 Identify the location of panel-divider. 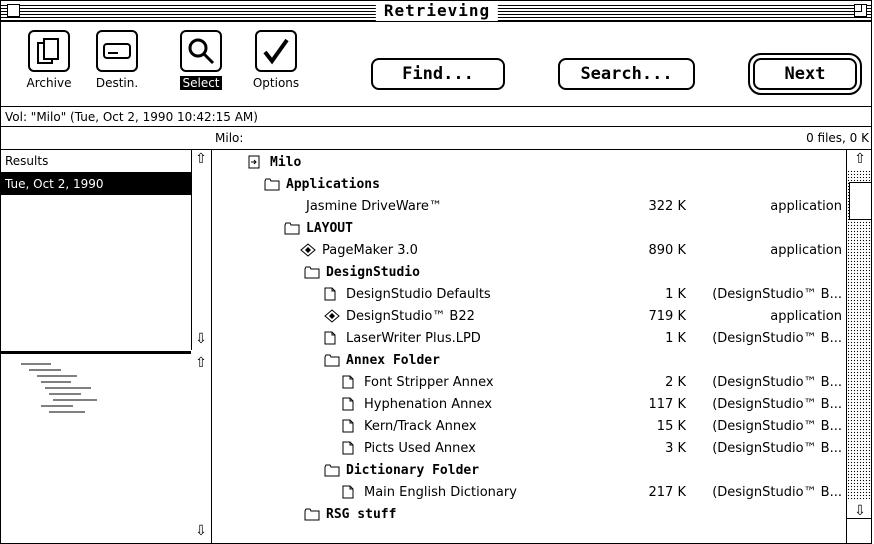
(96, 352).